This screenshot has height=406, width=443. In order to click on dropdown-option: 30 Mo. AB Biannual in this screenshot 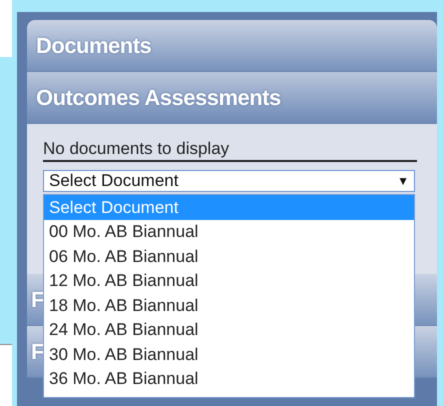, I will do `click(229, 354)`.